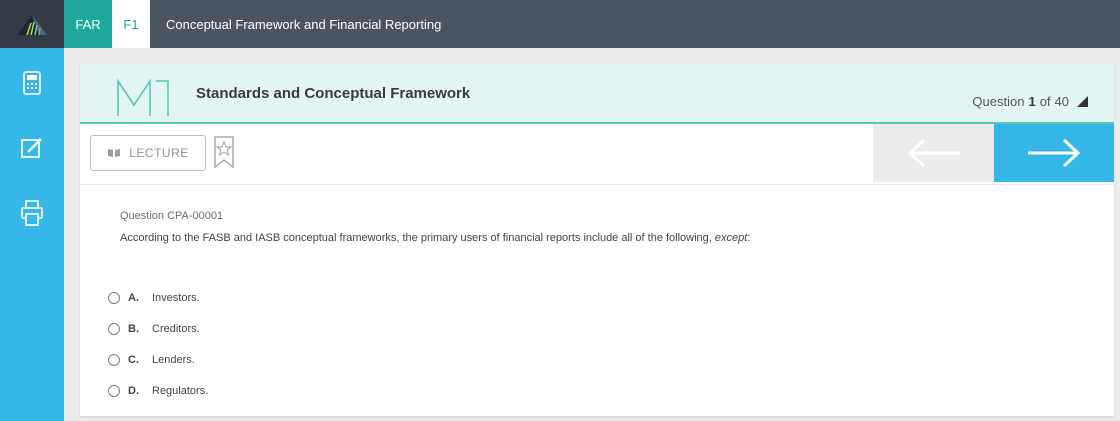 The image size is (1120, 421). I want to click on question-emphasis: except, so click(731, 238).